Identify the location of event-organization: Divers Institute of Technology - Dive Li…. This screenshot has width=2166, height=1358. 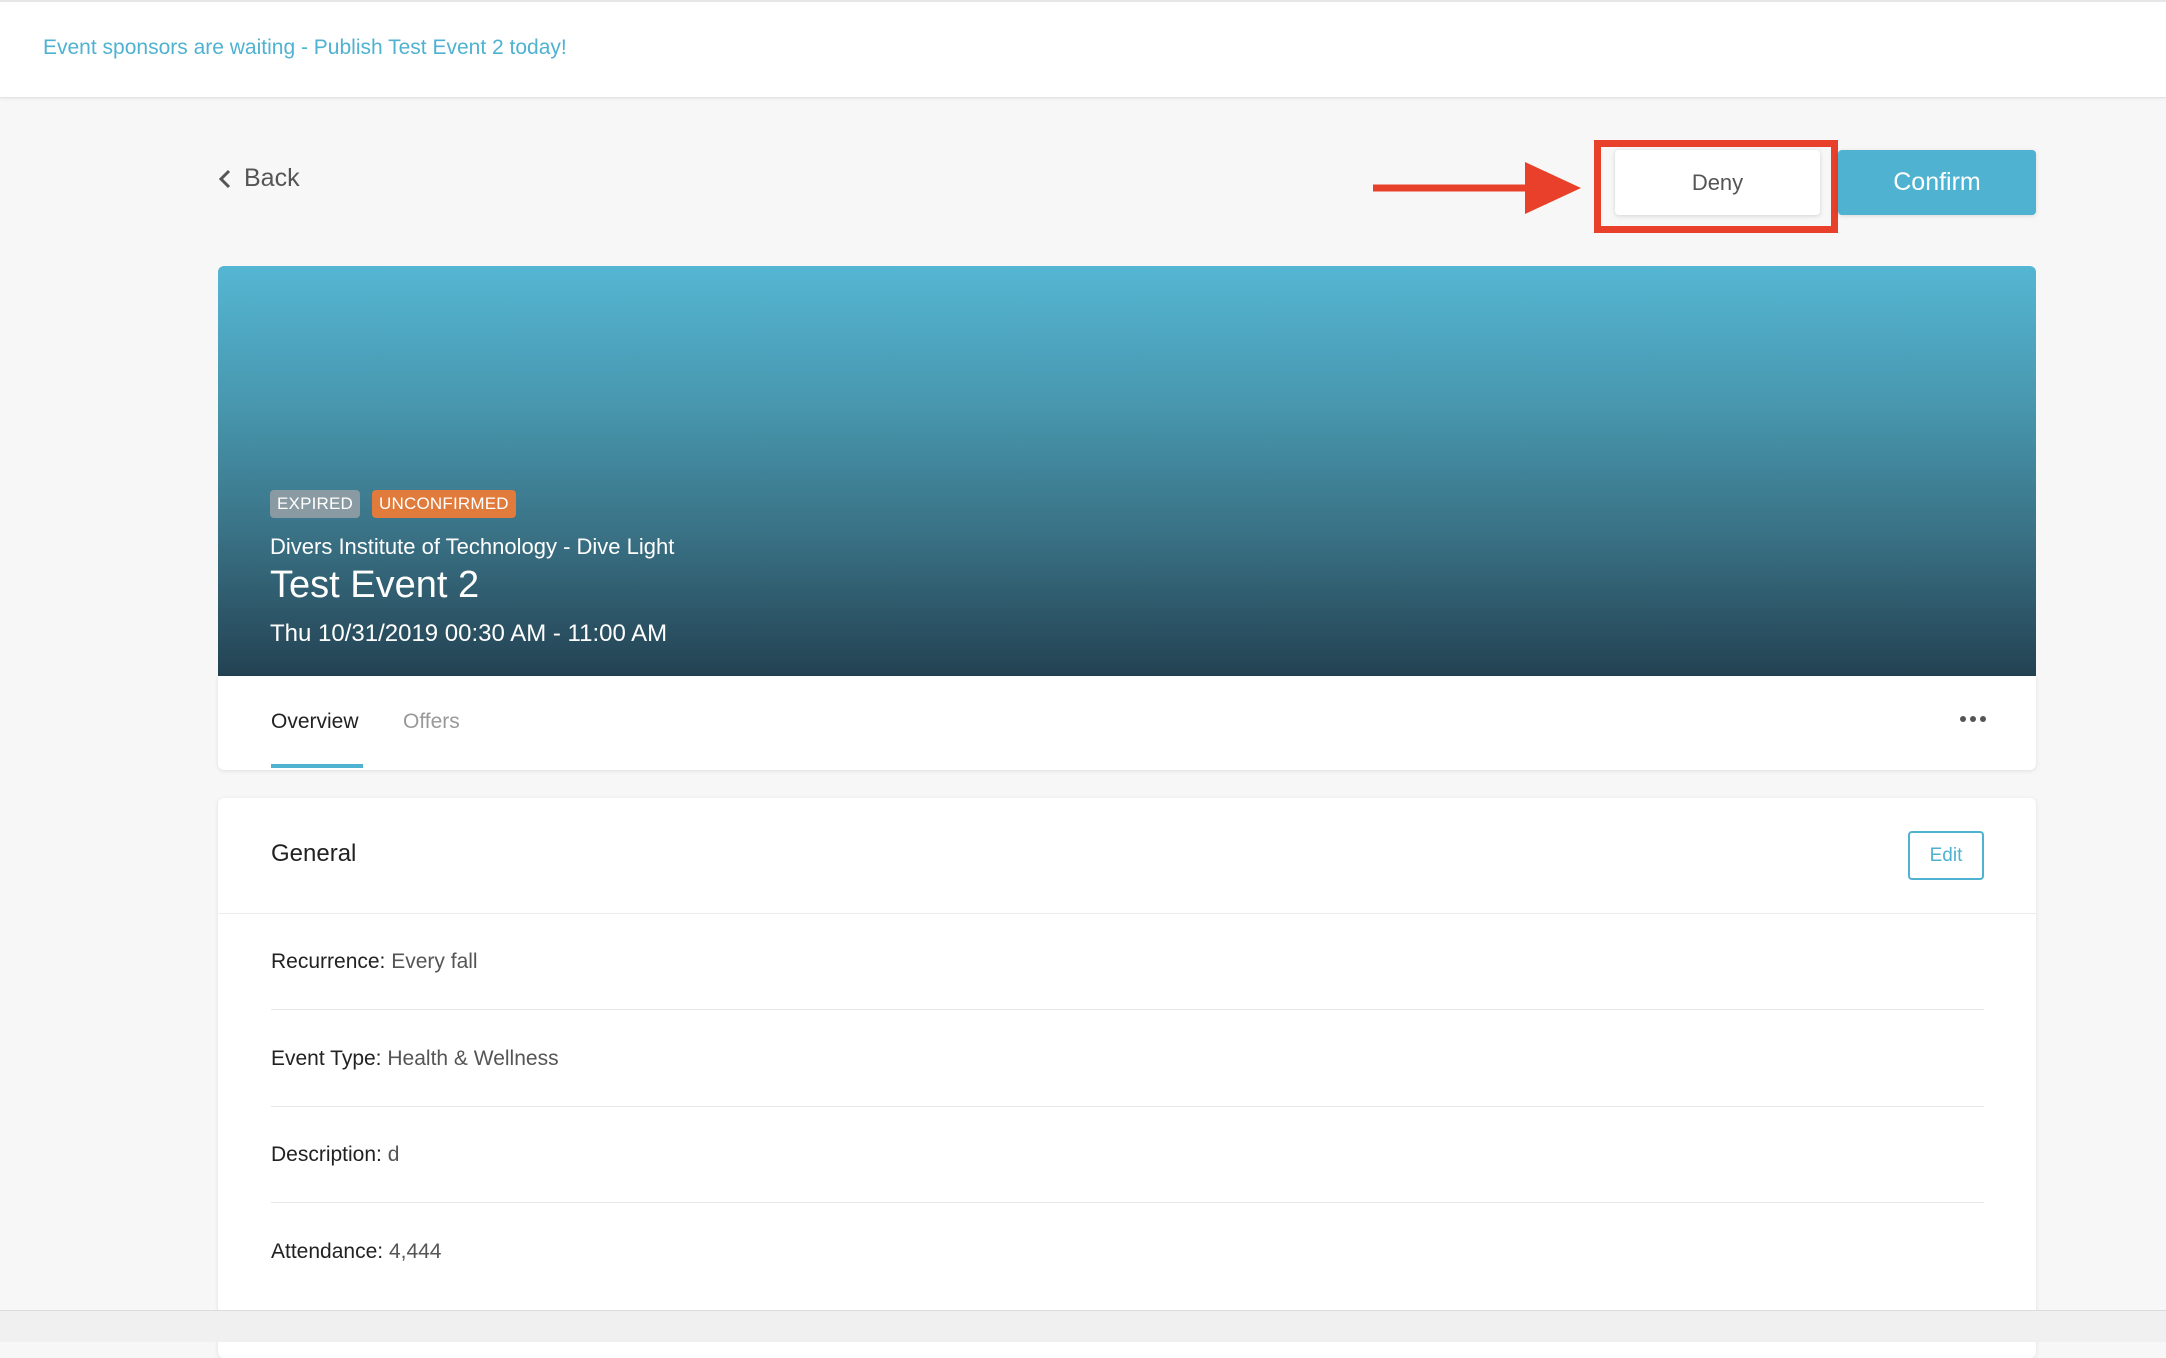
(472, 546).